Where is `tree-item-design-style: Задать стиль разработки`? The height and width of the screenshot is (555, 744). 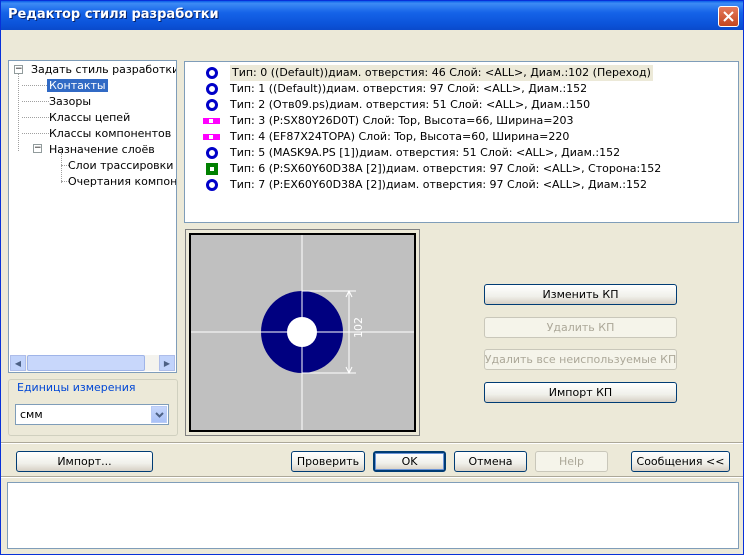 tree-item-design-style: Задать стиль разработки is located at coordinates (102, 69).